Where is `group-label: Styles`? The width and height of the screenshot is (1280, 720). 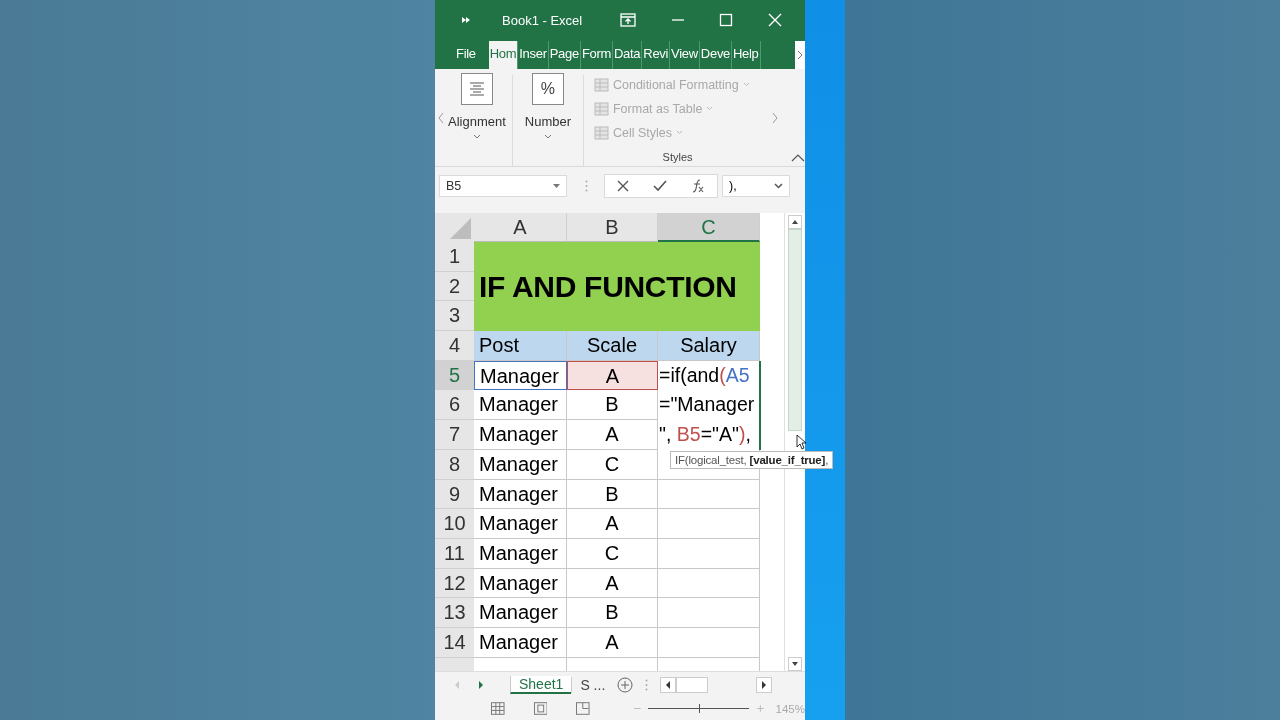
group-label: Styles is located at coordinates (677, 157).